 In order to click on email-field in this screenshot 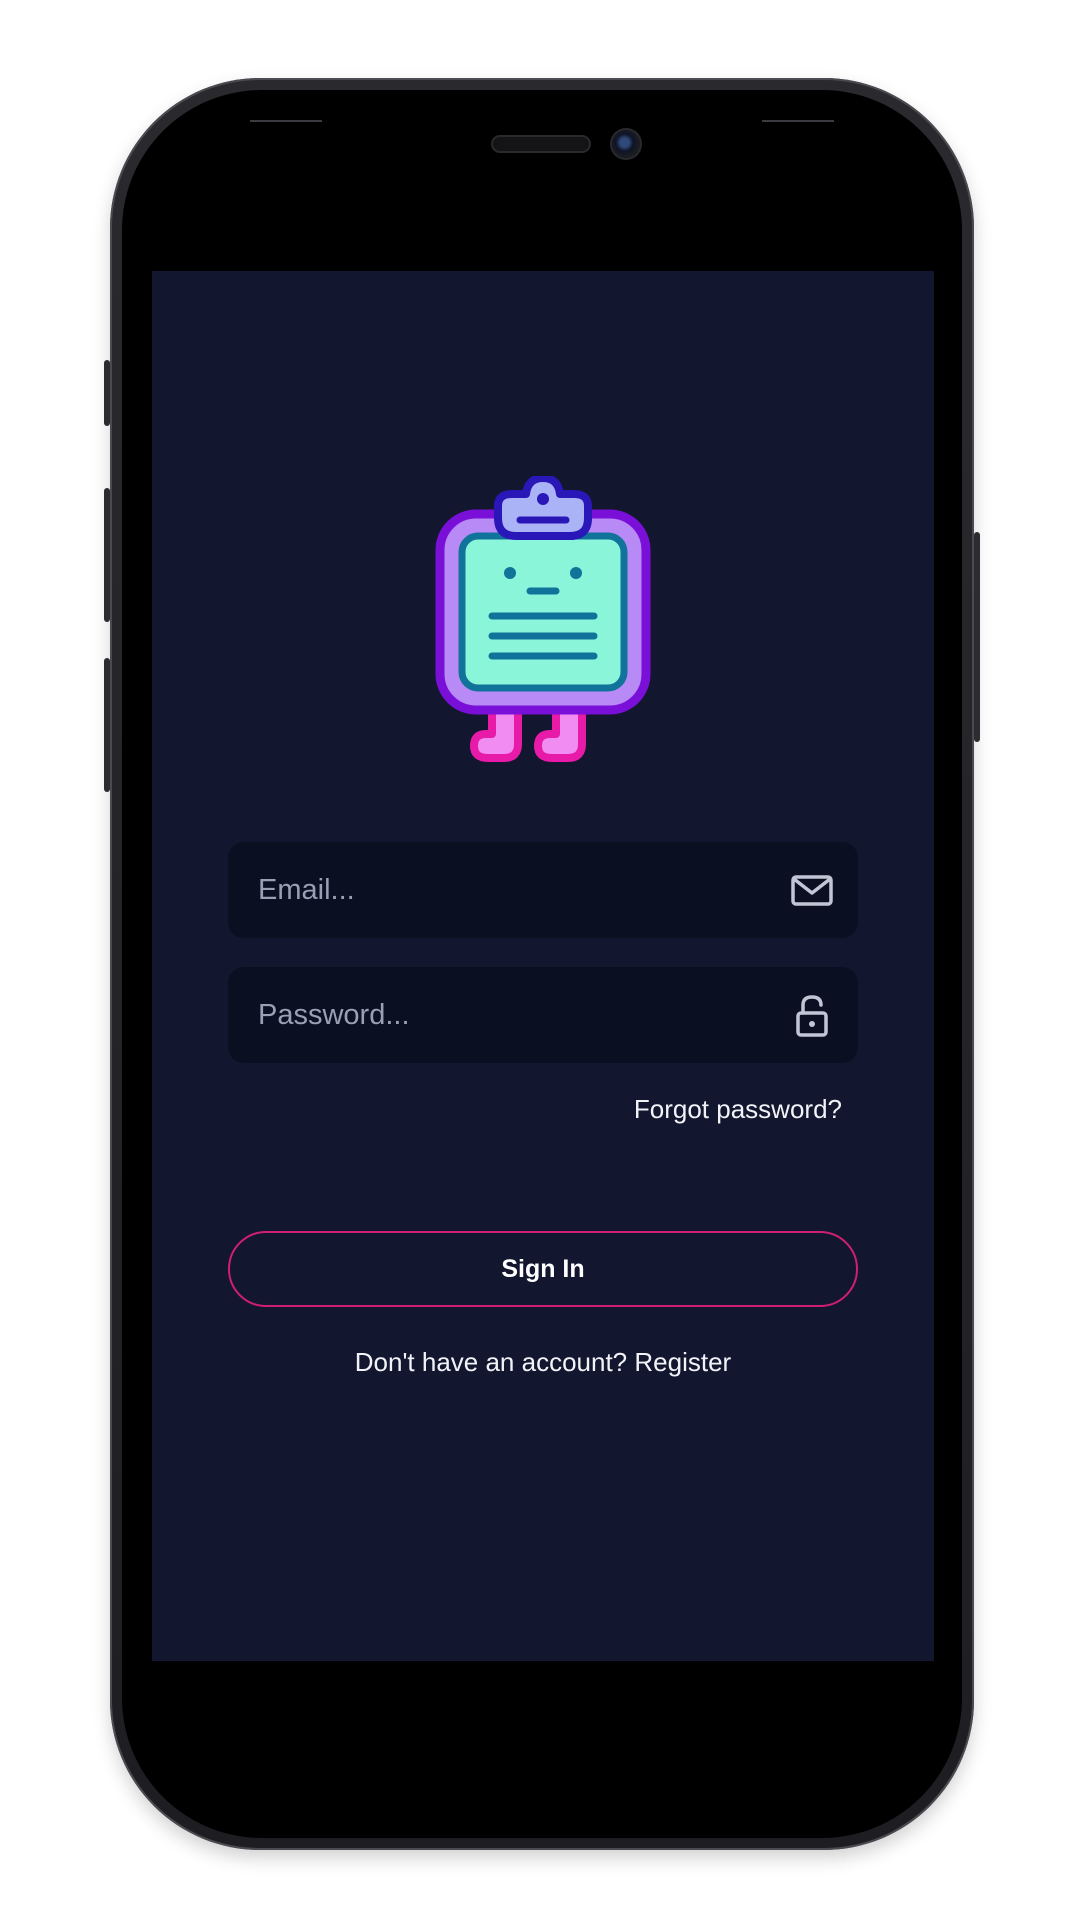, I will do `click(543, 890)`.